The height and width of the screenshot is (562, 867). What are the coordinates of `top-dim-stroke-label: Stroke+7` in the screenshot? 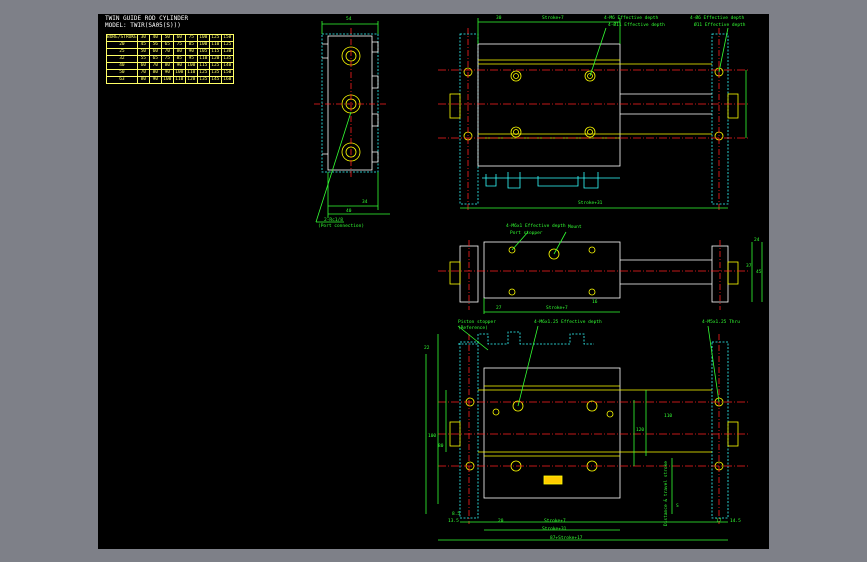 It's located at (553, 18).